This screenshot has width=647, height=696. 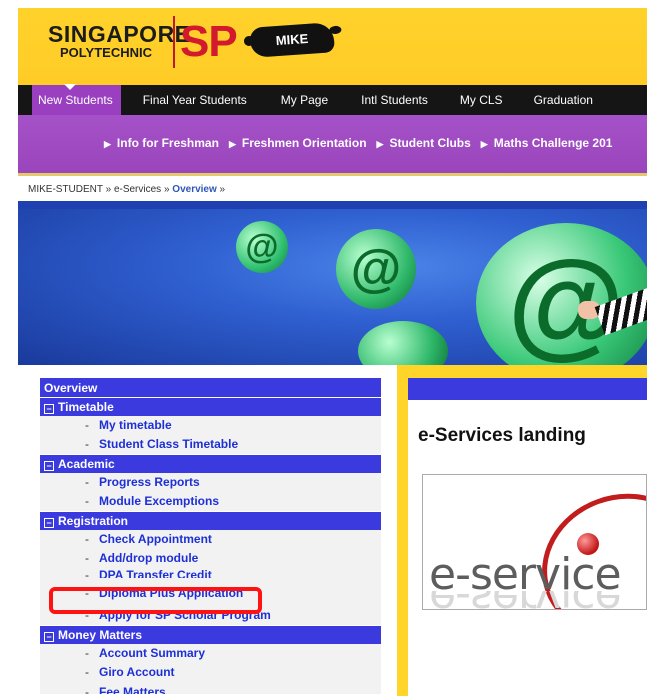 I want to click on link-label: Student Class Timetable, so click(x=169, y=444).